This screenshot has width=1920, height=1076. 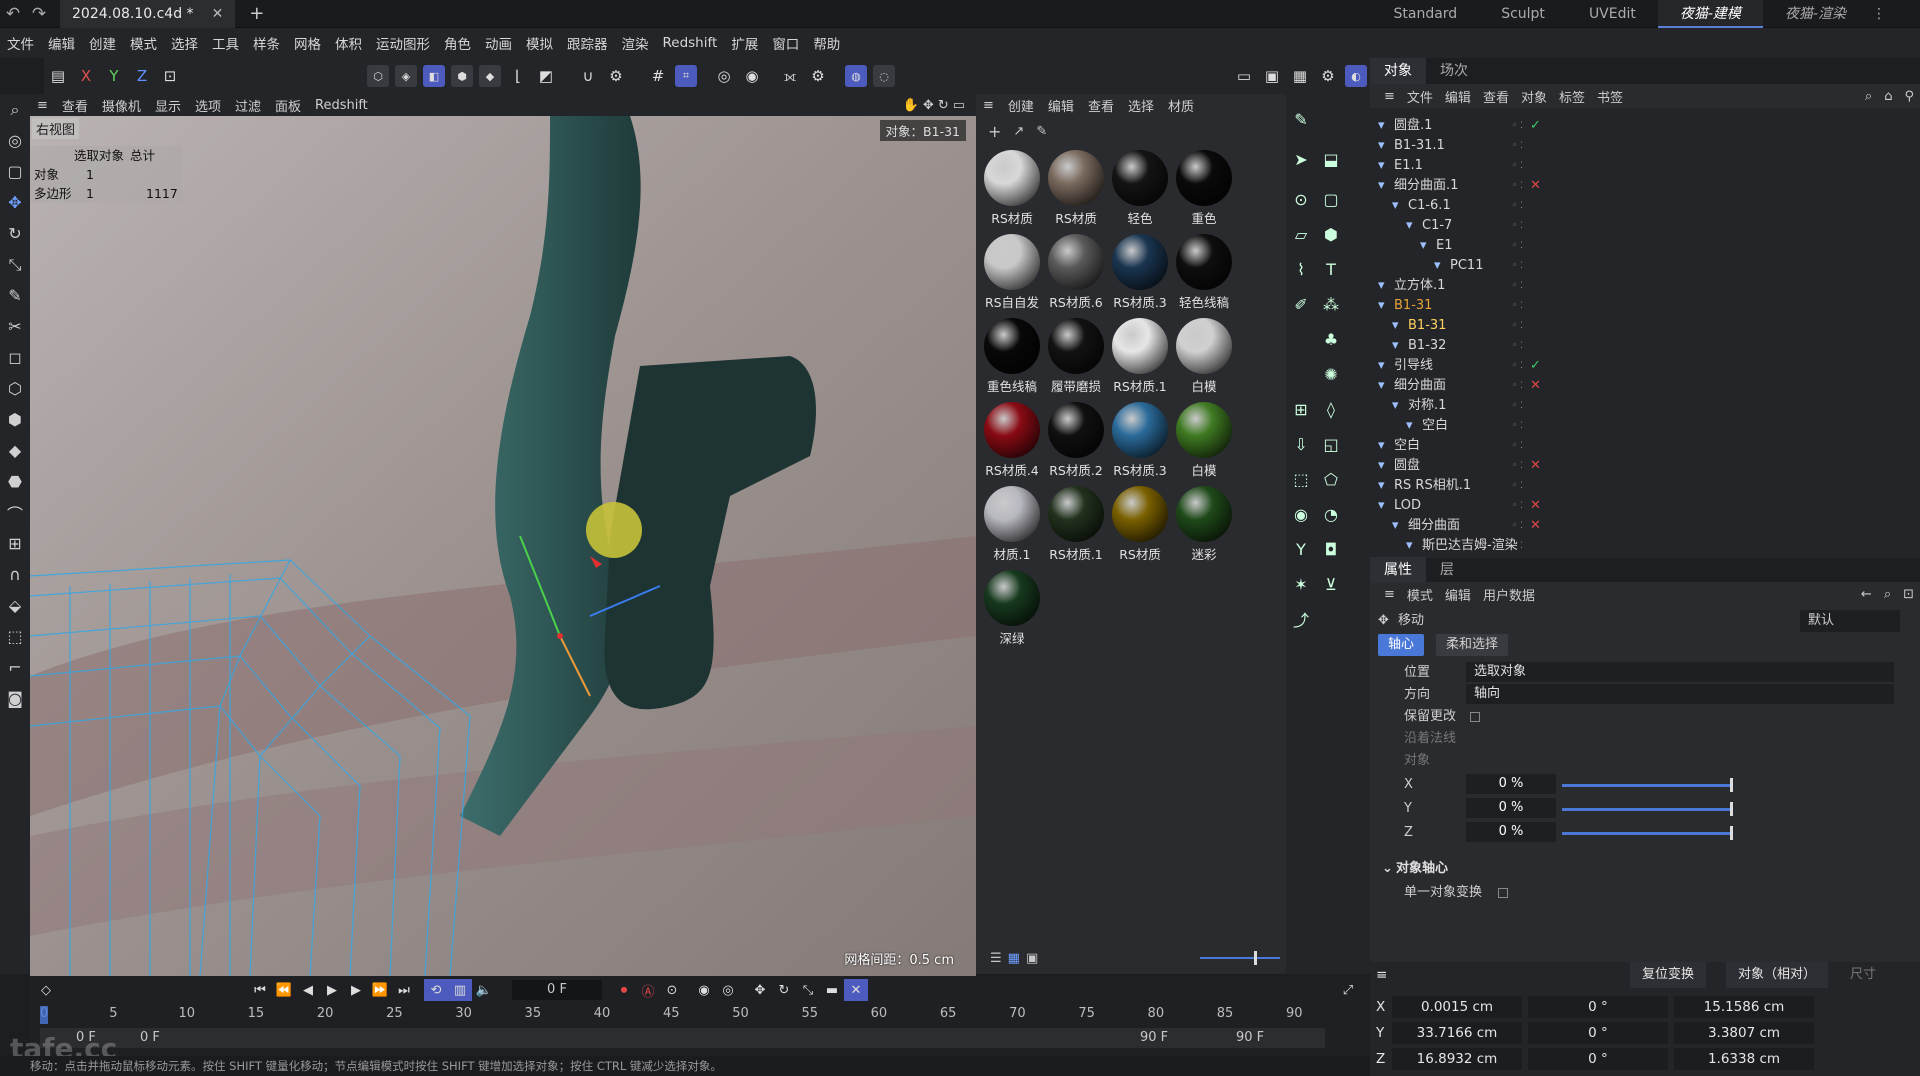 What do you see at coordinates (1420, 96) in the screenshot?
I see `object-menu-file: 文件` at bounding box center [1420, 96].